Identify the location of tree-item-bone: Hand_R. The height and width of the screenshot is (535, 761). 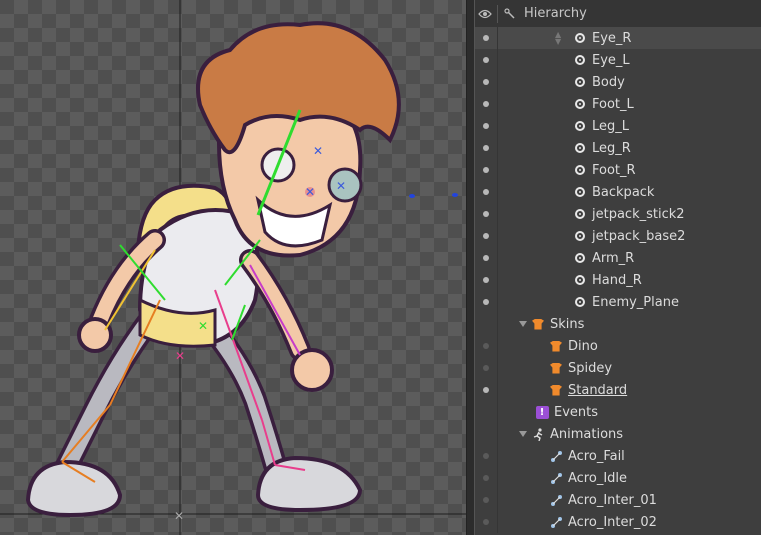
(618, 280).